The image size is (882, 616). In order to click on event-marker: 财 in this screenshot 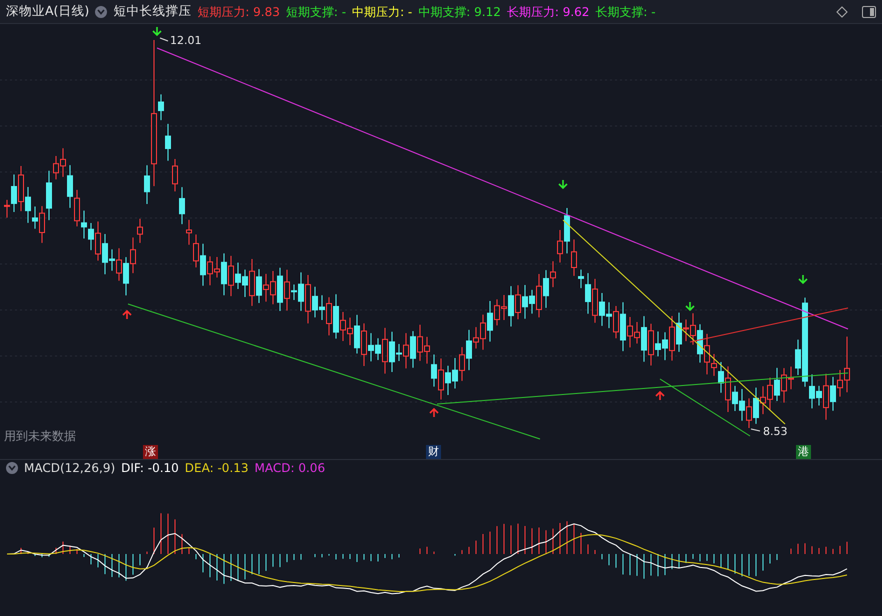, I will do `click(433, 452)`.